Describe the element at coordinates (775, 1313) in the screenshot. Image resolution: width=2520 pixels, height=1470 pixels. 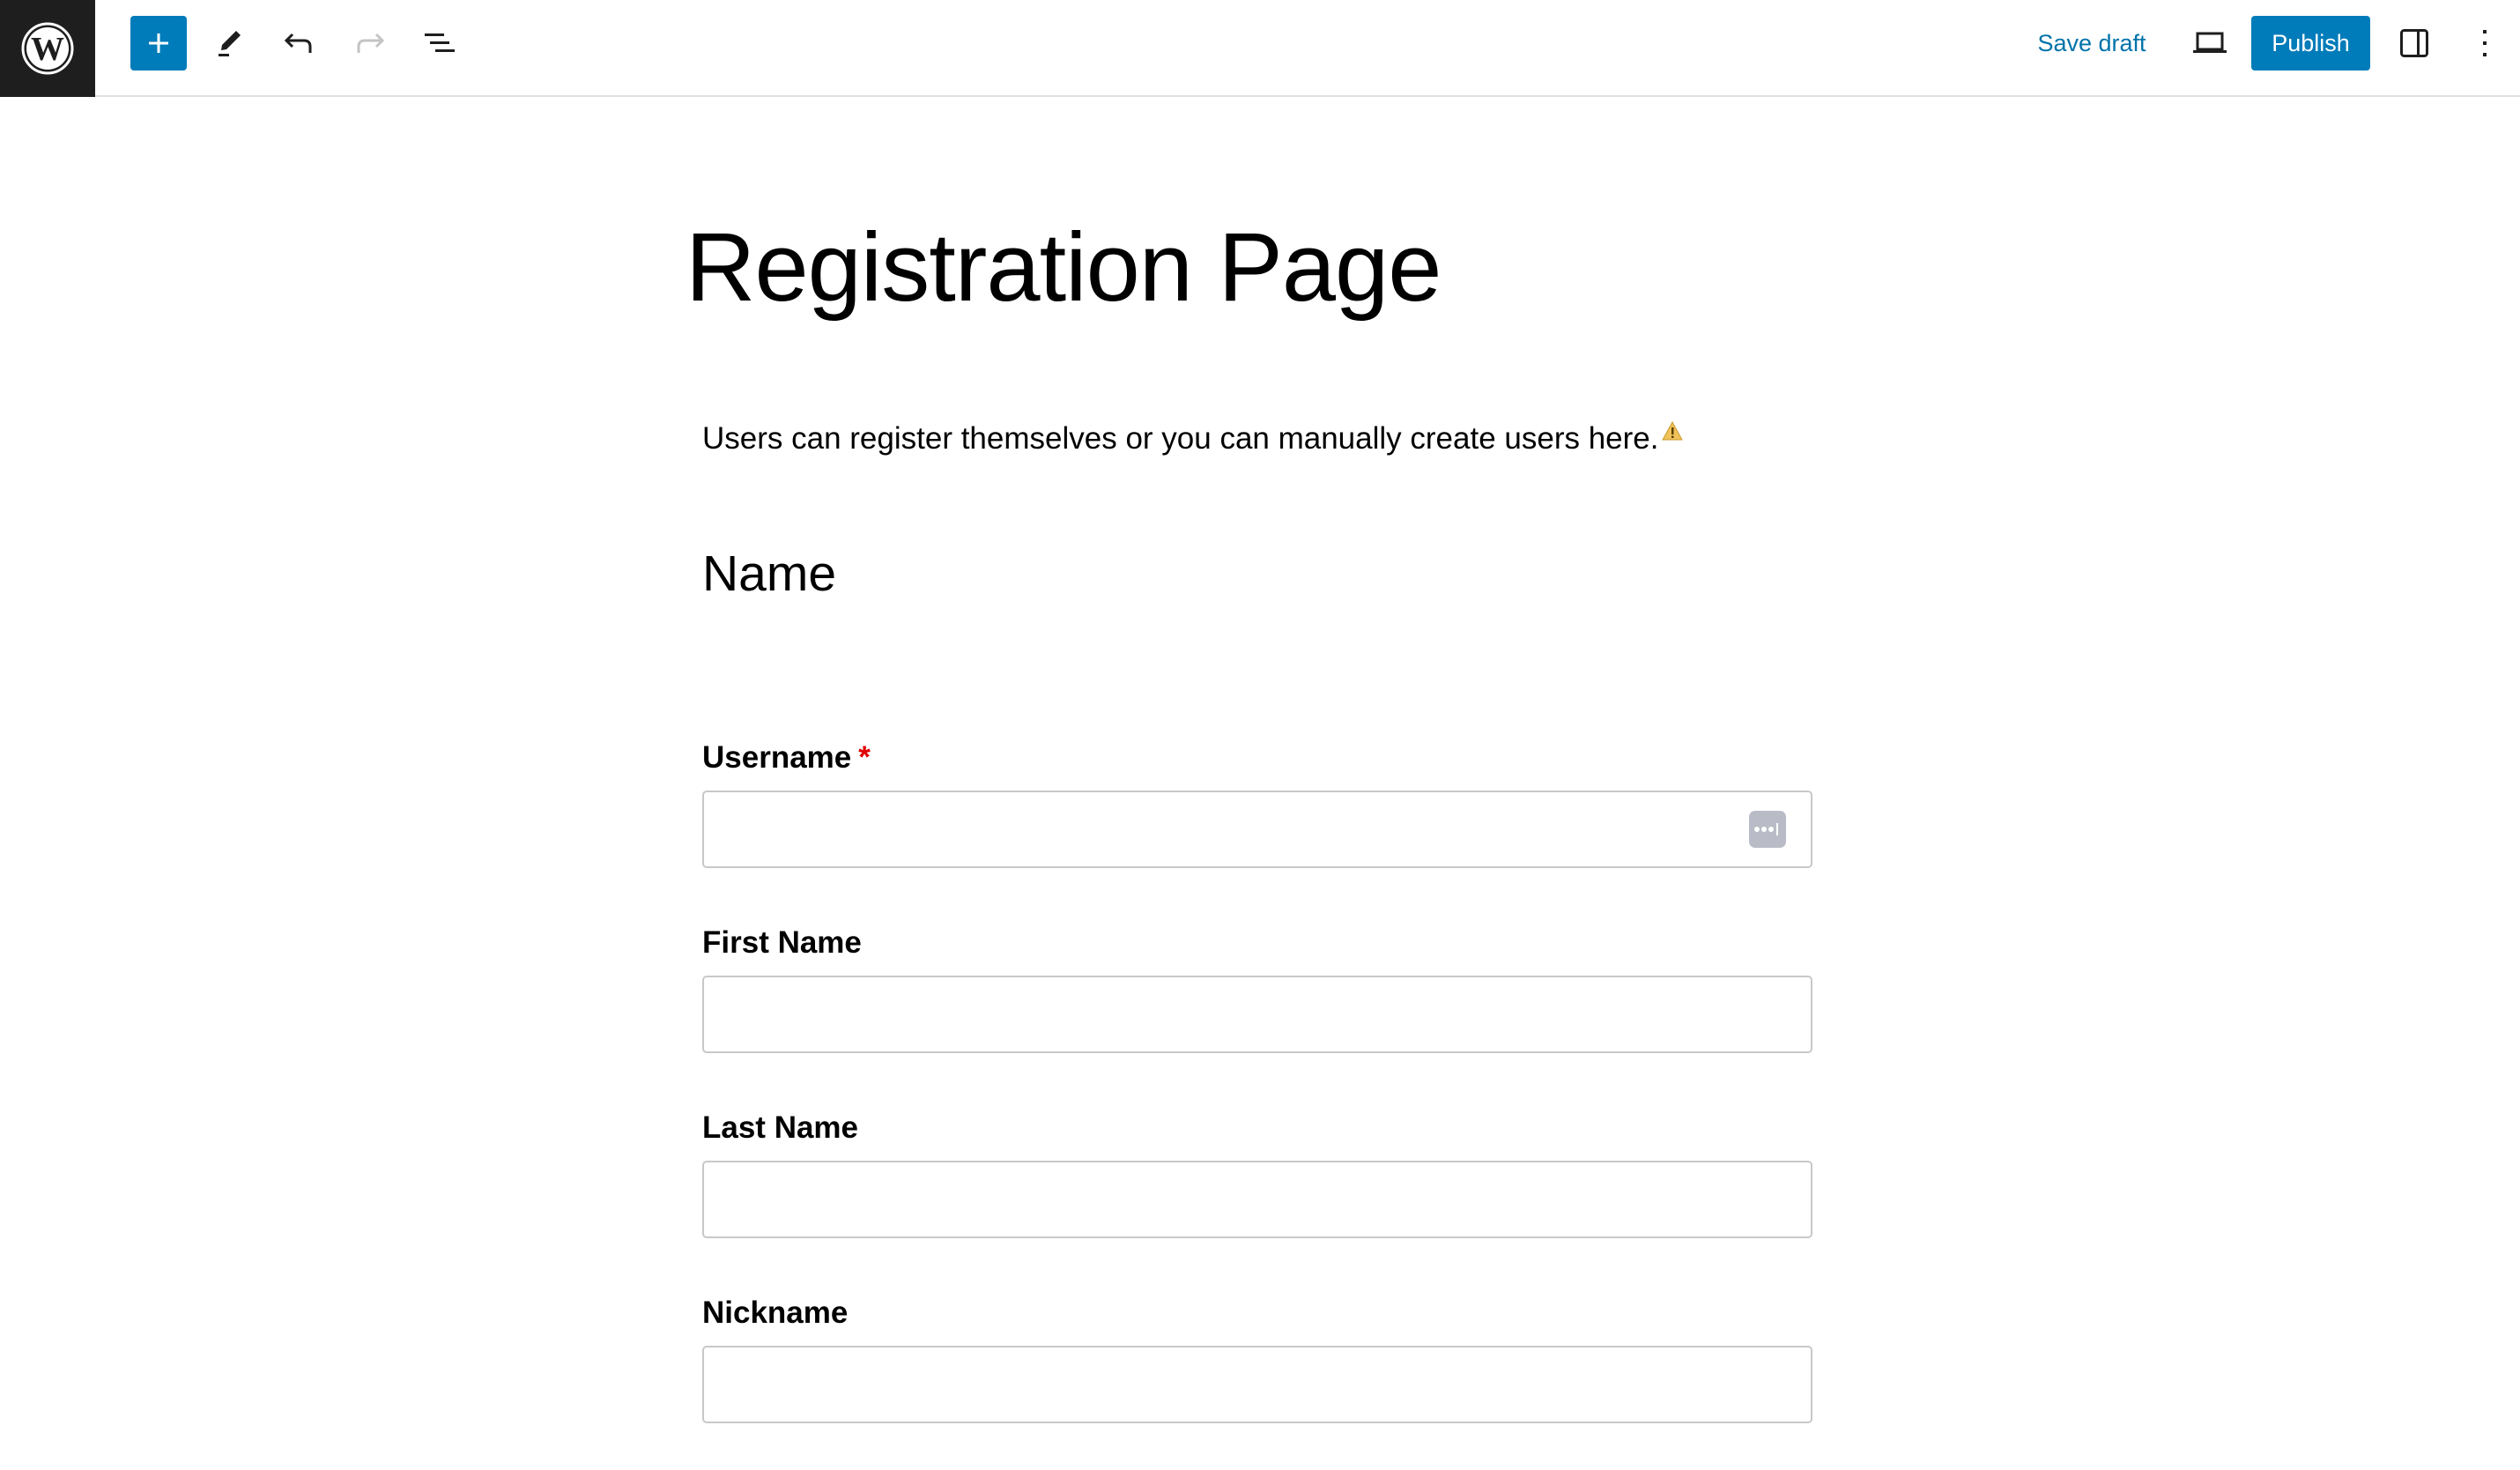
I see `nickname-label: Nickname` at that location.